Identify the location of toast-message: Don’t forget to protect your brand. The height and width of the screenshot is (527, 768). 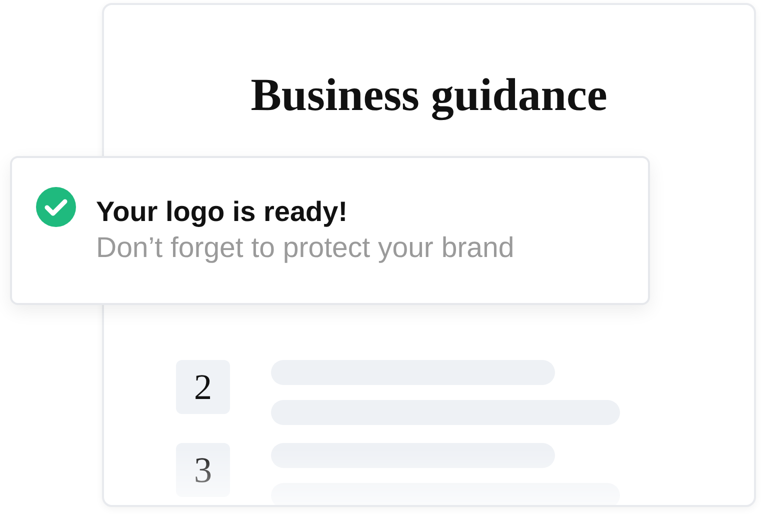
(305, 248).